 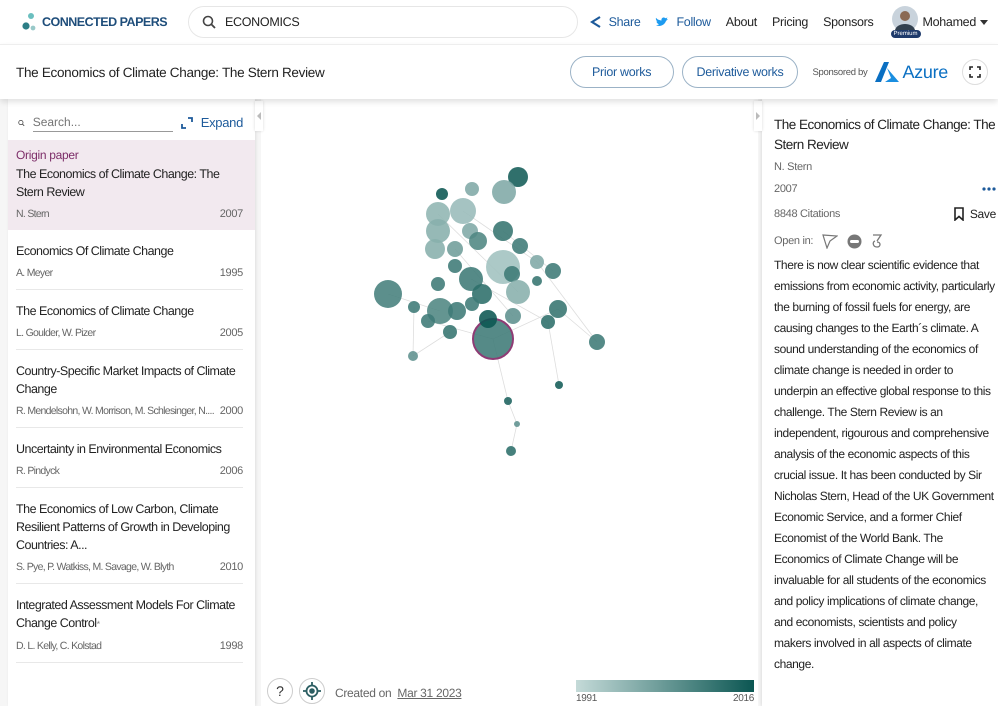 What do you see at coordinates (959, 214) in the screenshot?
I see `bookmark-icon` at bounding box center [959, 214].